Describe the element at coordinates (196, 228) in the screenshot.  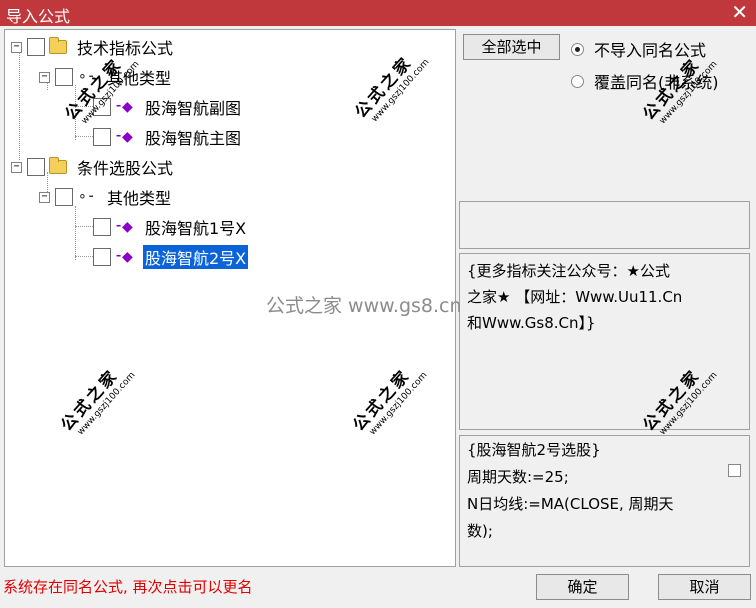
I see `tree-node-label: 股海智航1号X` at that location.